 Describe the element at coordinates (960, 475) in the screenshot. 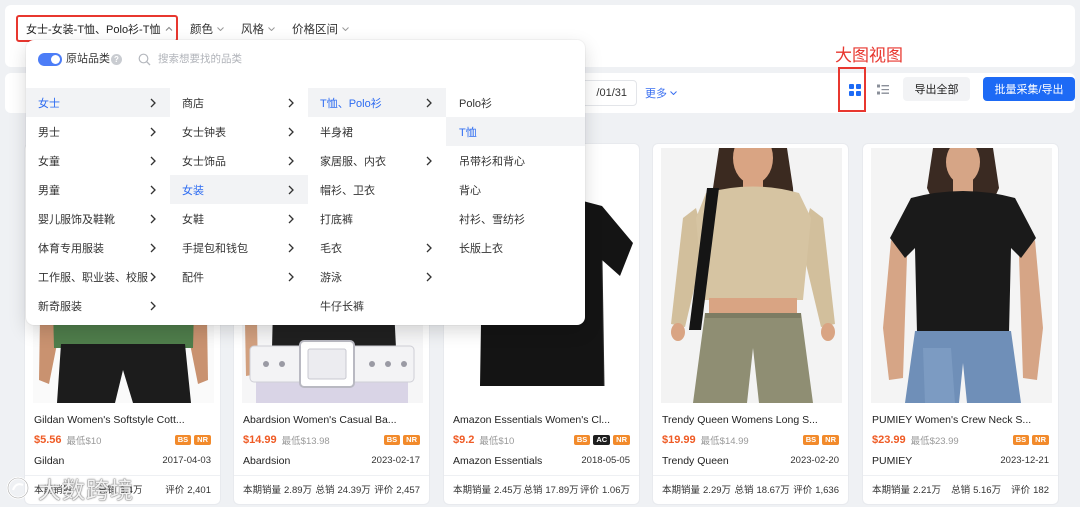

I see `card-divider` at that location.